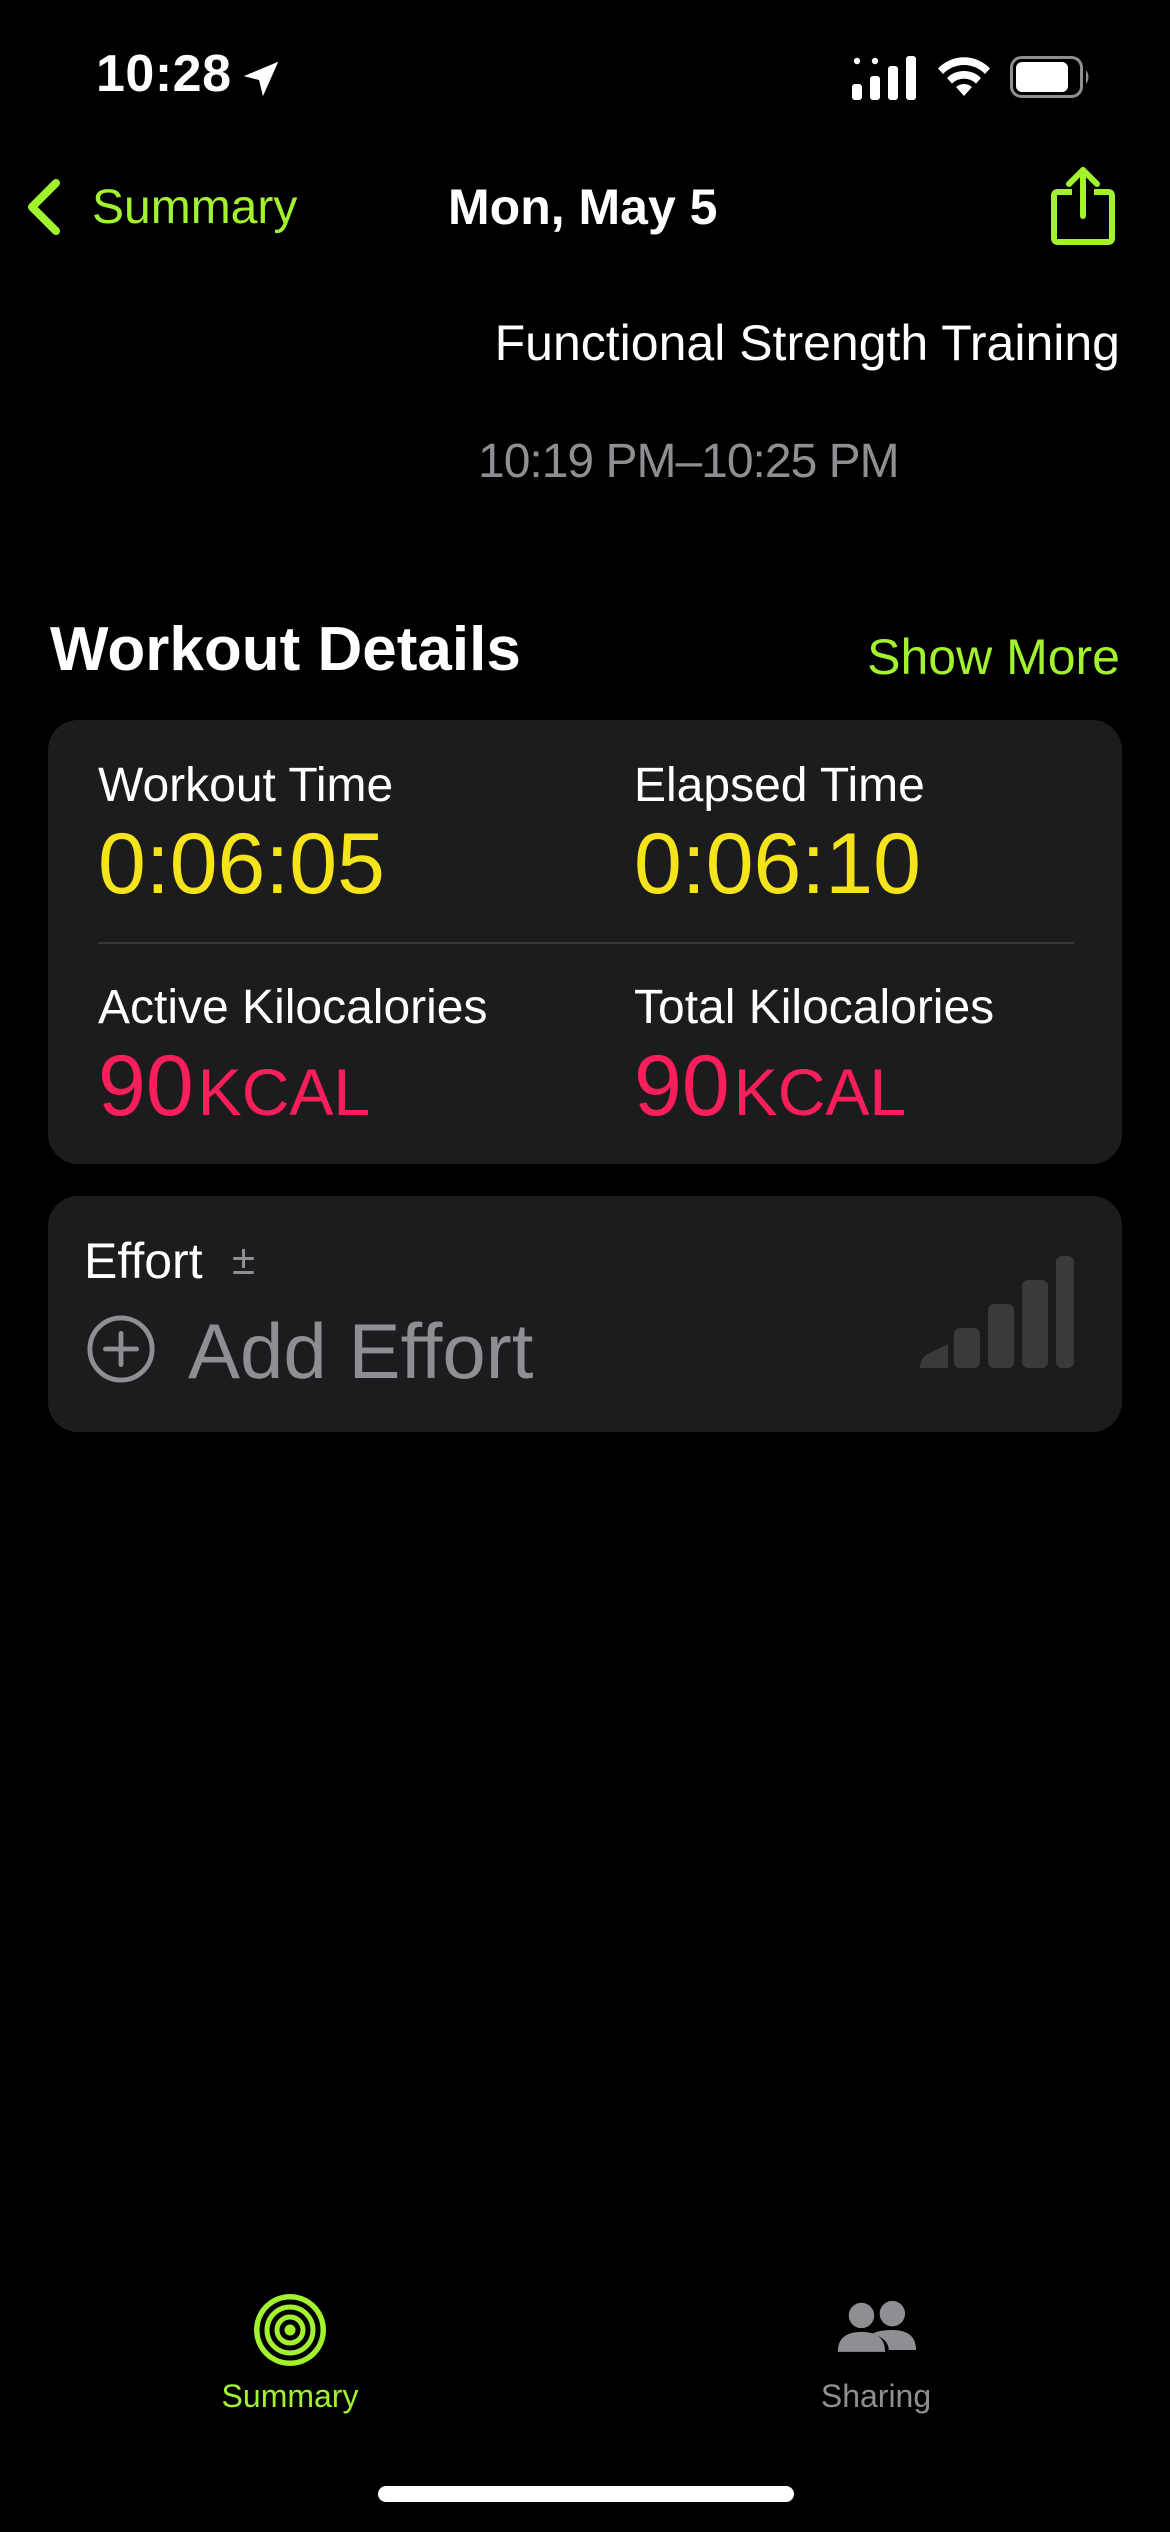  What do you see at coordinates (1049, 77) in the screenshot?
I see `battery-icon` at bounding box center [1049, 77].